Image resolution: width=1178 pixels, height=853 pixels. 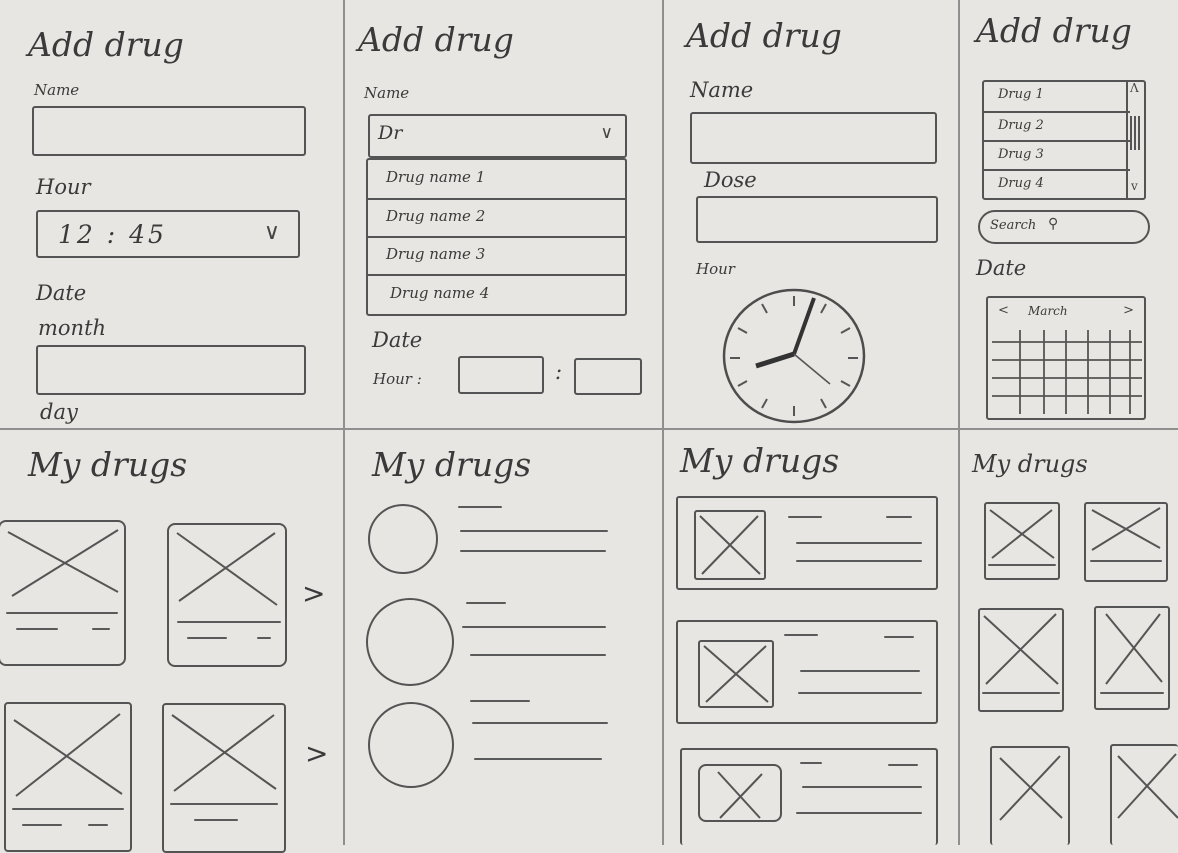 What do you see at coordinates (436, 254) in the screenshot?
I see `sketch2-option-label: Drug name 3` at bounding box center [436, 254].